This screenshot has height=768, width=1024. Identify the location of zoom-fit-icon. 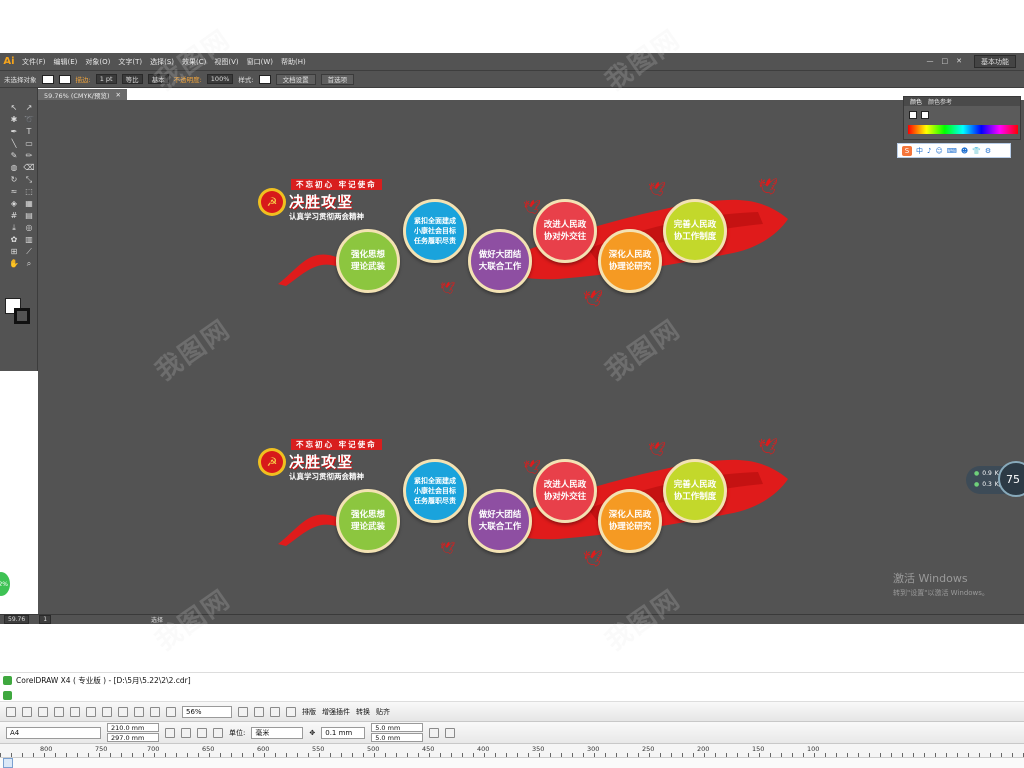
(275, 711).